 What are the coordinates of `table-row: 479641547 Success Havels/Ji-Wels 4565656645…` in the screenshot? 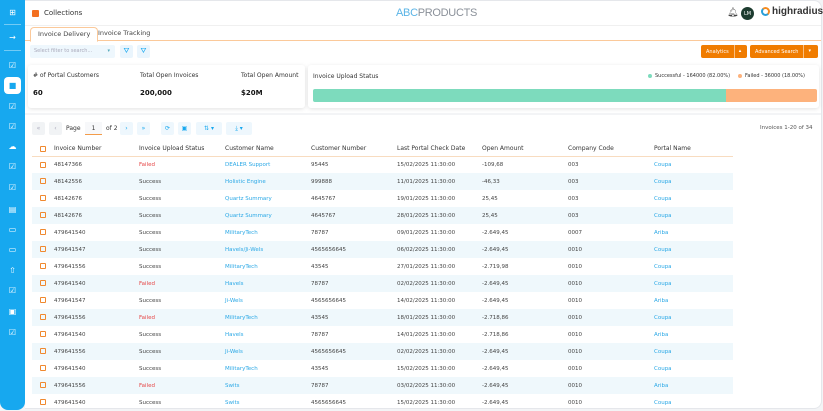 It's located at (382, 249).